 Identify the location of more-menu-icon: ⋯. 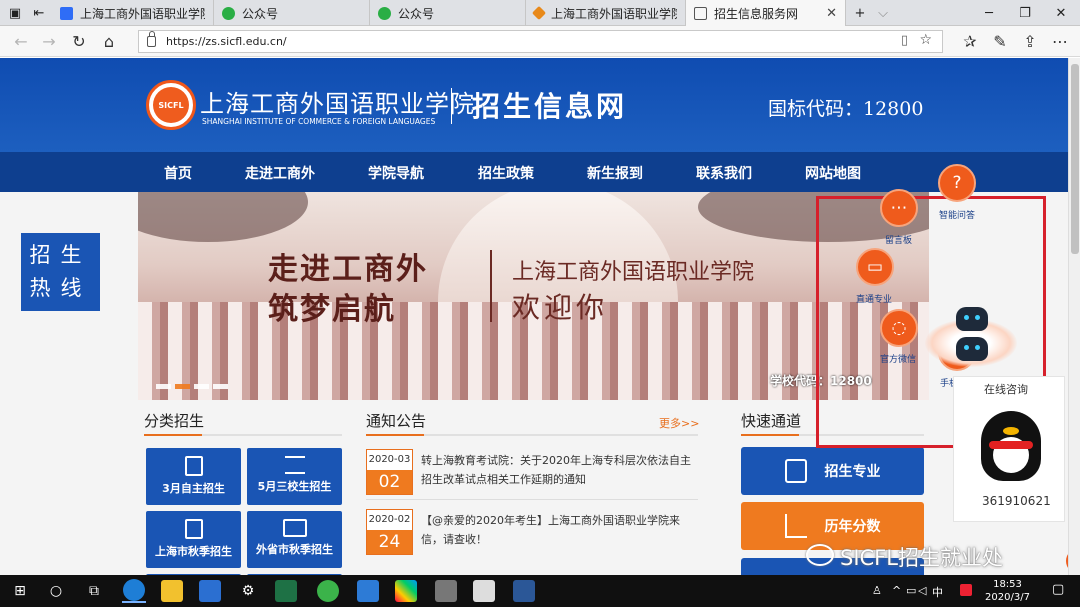
(1060, 41).